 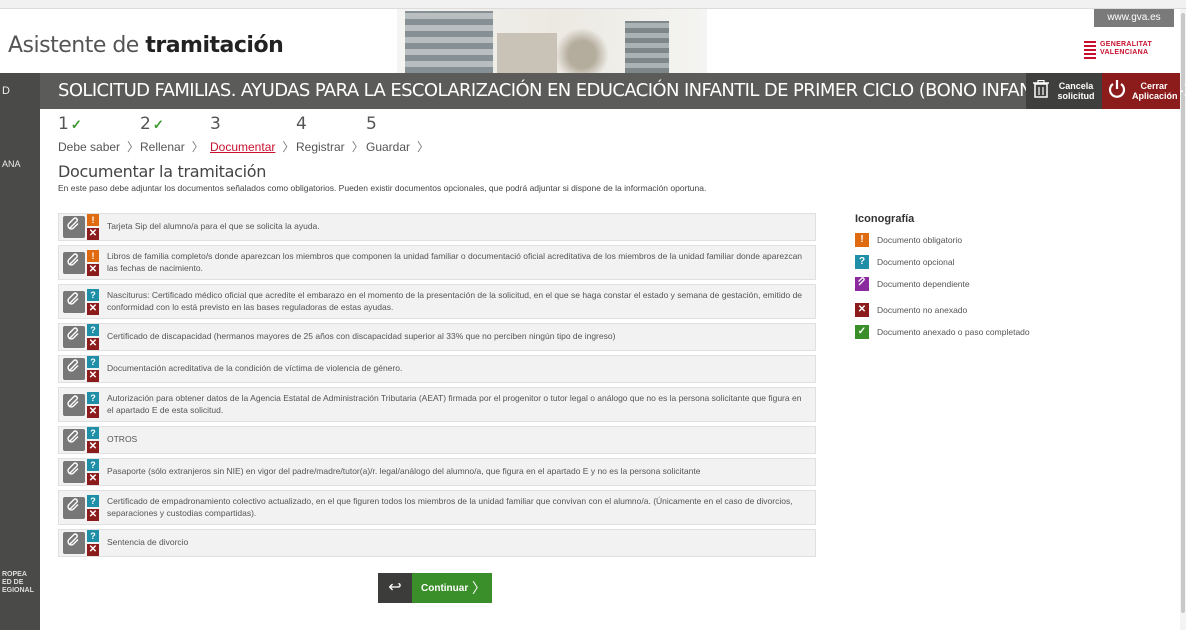 I want to click on step-number: 3, so click(x=215, y=124).